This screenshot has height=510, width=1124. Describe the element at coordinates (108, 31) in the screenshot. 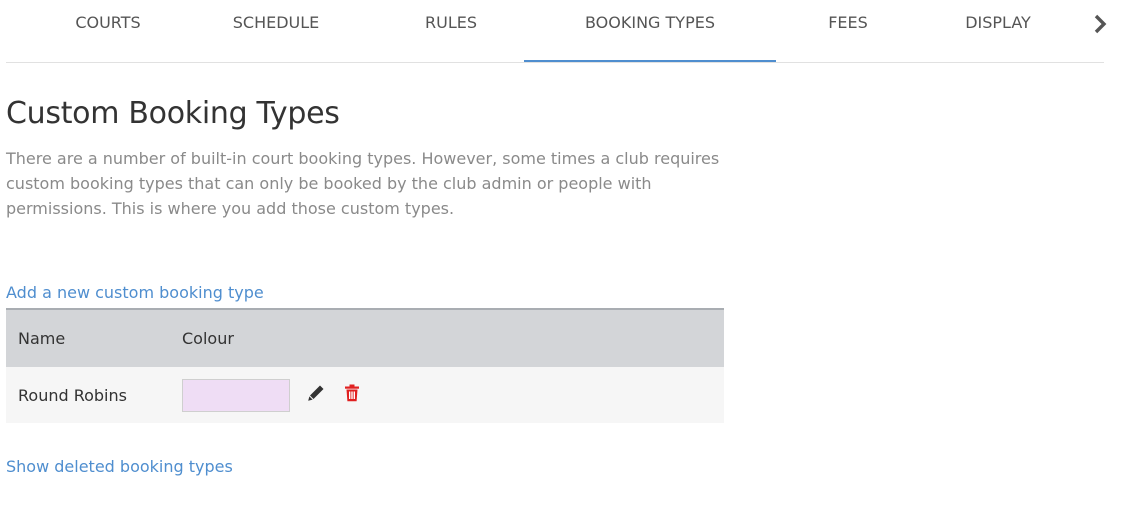

I see `tab-courts: COURTS` at that location.